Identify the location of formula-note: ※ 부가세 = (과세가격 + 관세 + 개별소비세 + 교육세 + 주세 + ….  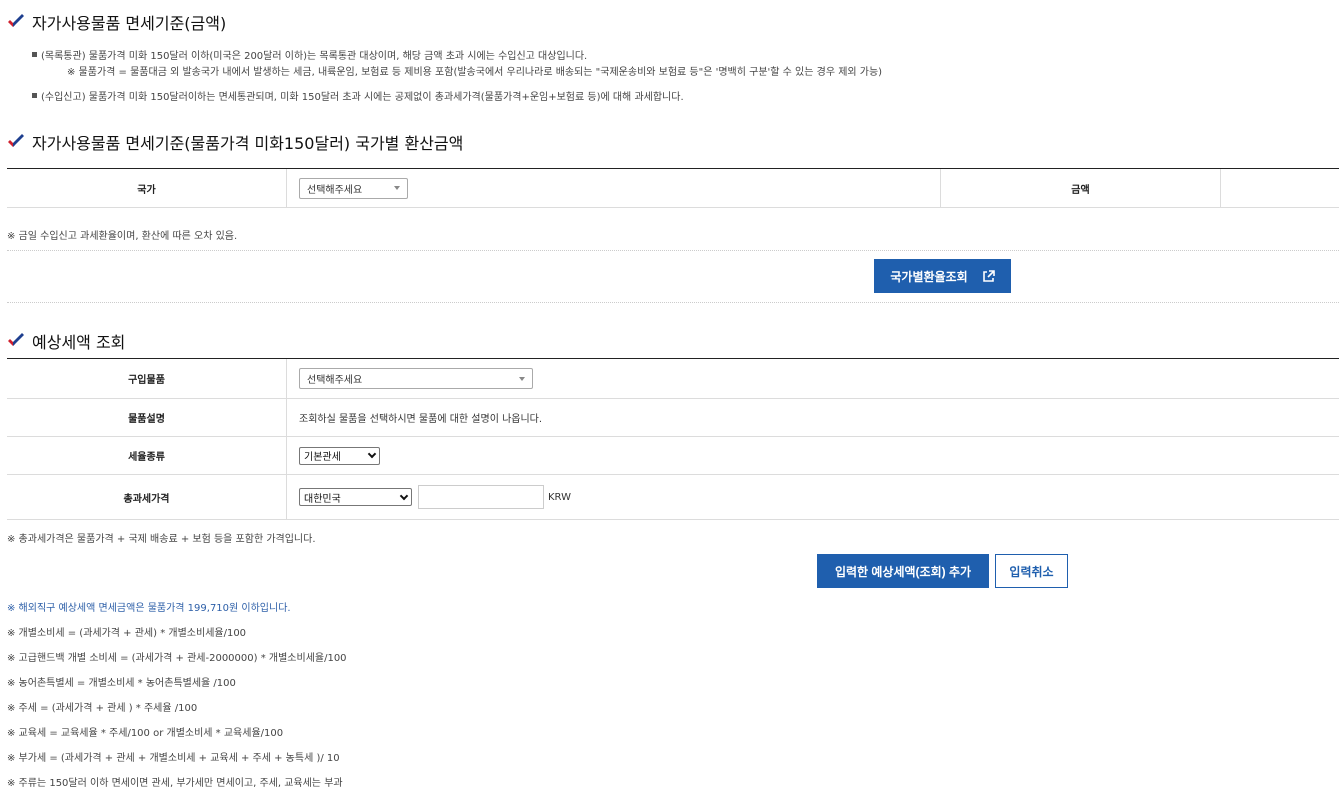
(173, 758).